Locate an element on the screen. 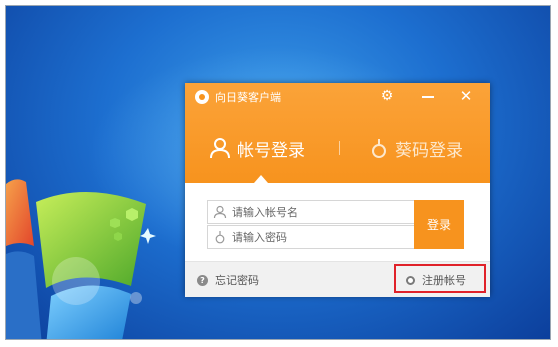 This screenshot has height=347, width=558. register-highlight-box: 注册帐号 is located at coordinates (440, 278).